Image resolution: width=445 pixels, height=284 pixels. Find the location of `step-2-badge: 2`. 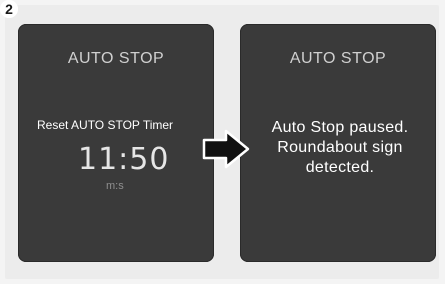

step-2-badge: 2 is located at coordinates (9, 9).